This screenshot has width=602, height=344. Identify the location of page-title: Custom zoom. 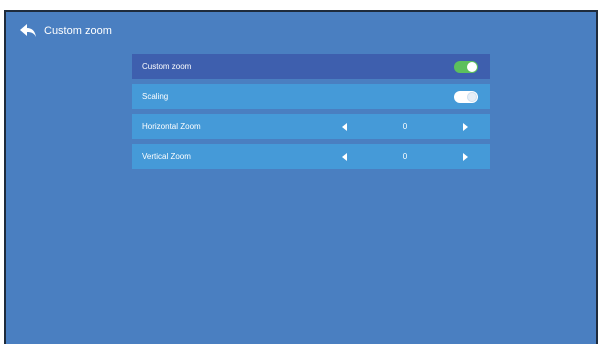
(78, 31).